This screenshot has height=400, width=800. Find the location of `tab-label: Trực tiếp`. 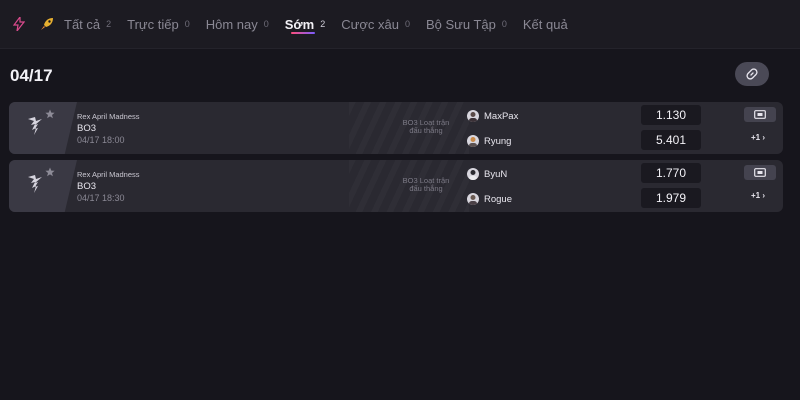

tab-label: Trực tiếp is located at coordinates (153, 24).